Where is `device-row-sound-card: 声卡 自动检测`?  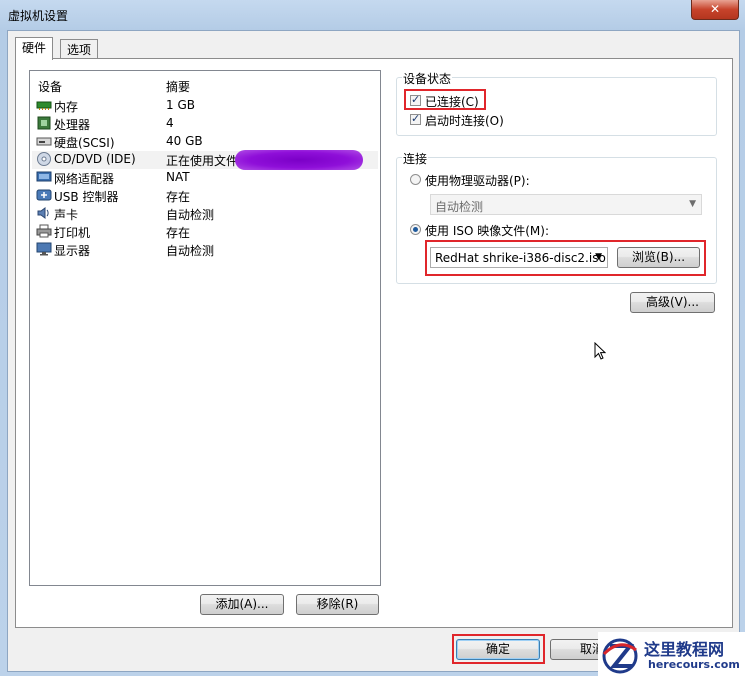
device-row-sound-card: 声卡 自动检测 is located at coordinates (205, 214).